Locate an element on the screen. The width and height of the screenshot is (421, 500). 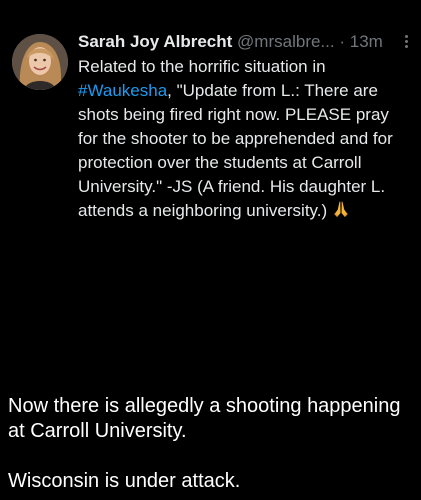
tweet-header: Sarah Joy Albrecht @mrsalbre... · 13m is located at coordinates (245, 42).